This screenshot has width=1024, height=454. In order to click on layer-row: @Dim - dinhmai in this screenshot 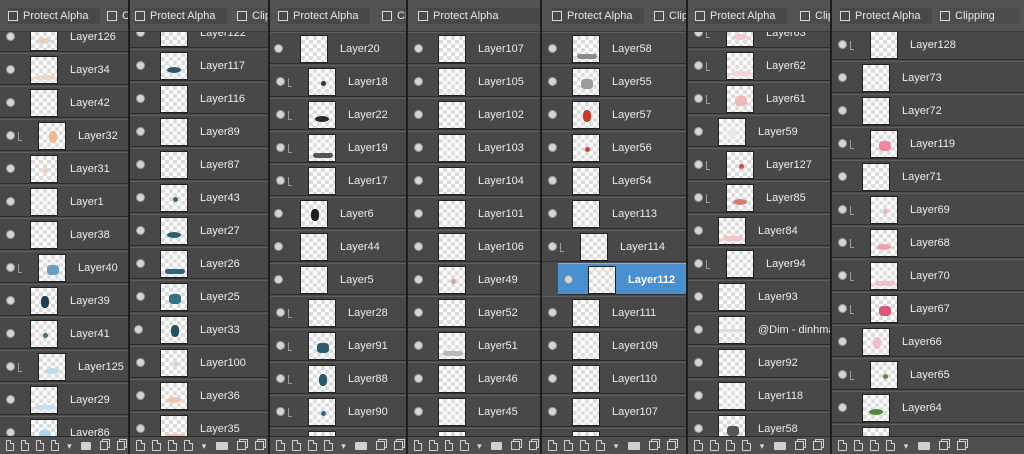, I will do `click(759, 329)`.